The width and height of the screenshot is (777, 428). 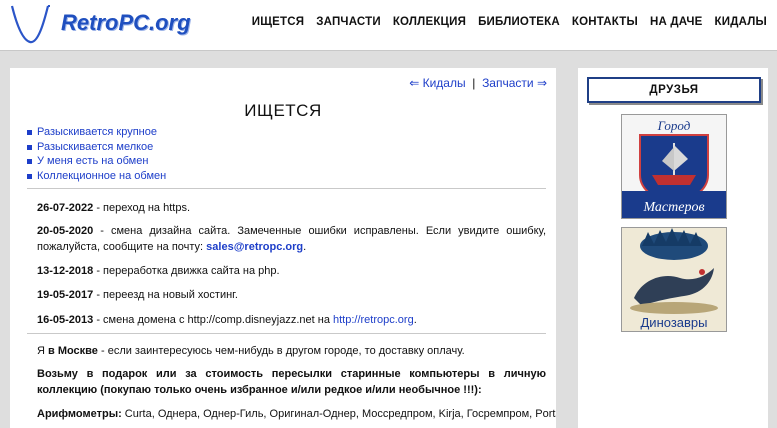 What do you see at coordinates (283, 110) in the screenshot?
I see `page-title: ИЩЕТСЯ` at bounding box center [283, 110].